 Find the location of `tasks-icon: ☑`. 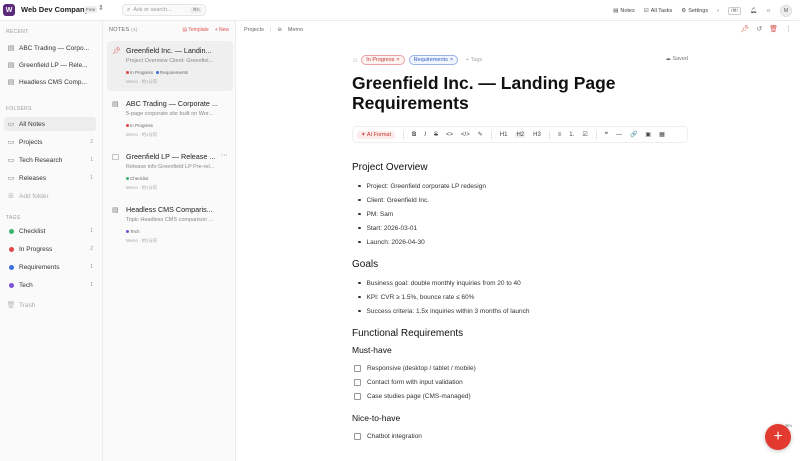

tasks-icon: ☑ is located at coordinates (646, 10).